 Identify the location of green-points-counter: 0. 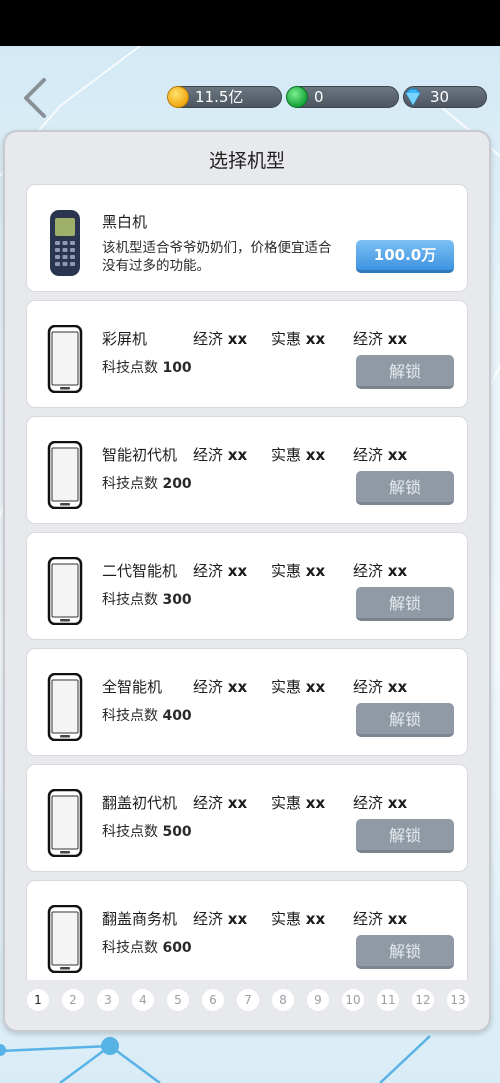
(342, 97).